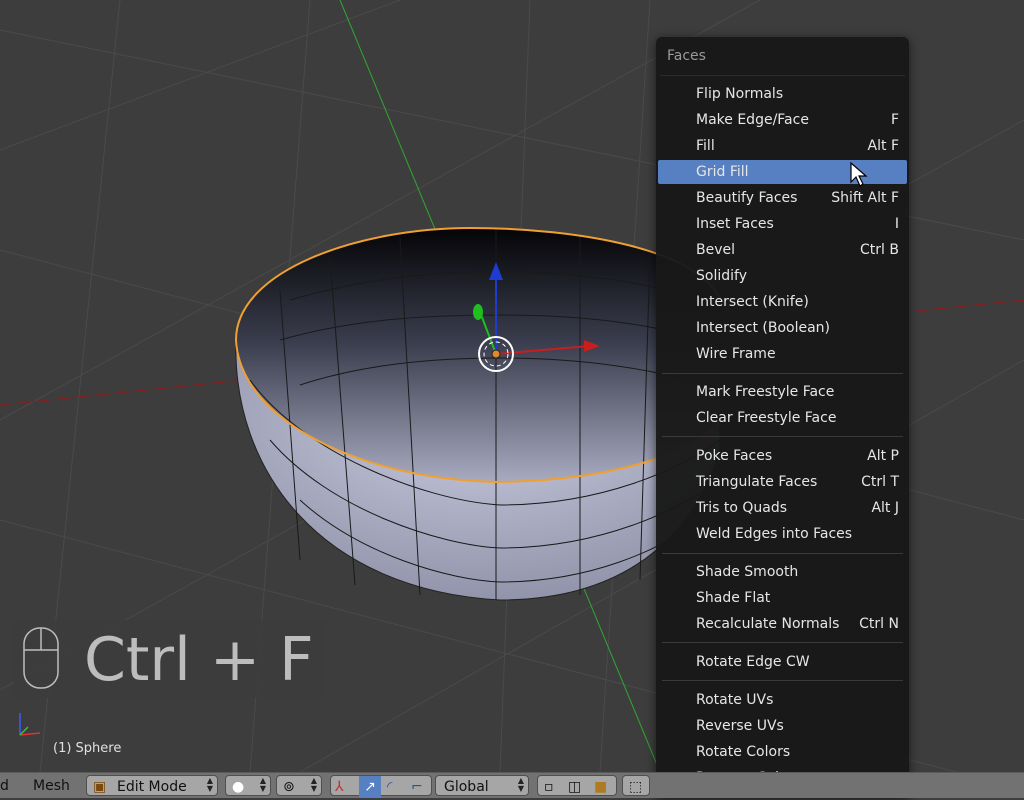  Describe the element at coordinates (51, 785) in the screenshot. I see `mesh-menu: Mesh` at that location.